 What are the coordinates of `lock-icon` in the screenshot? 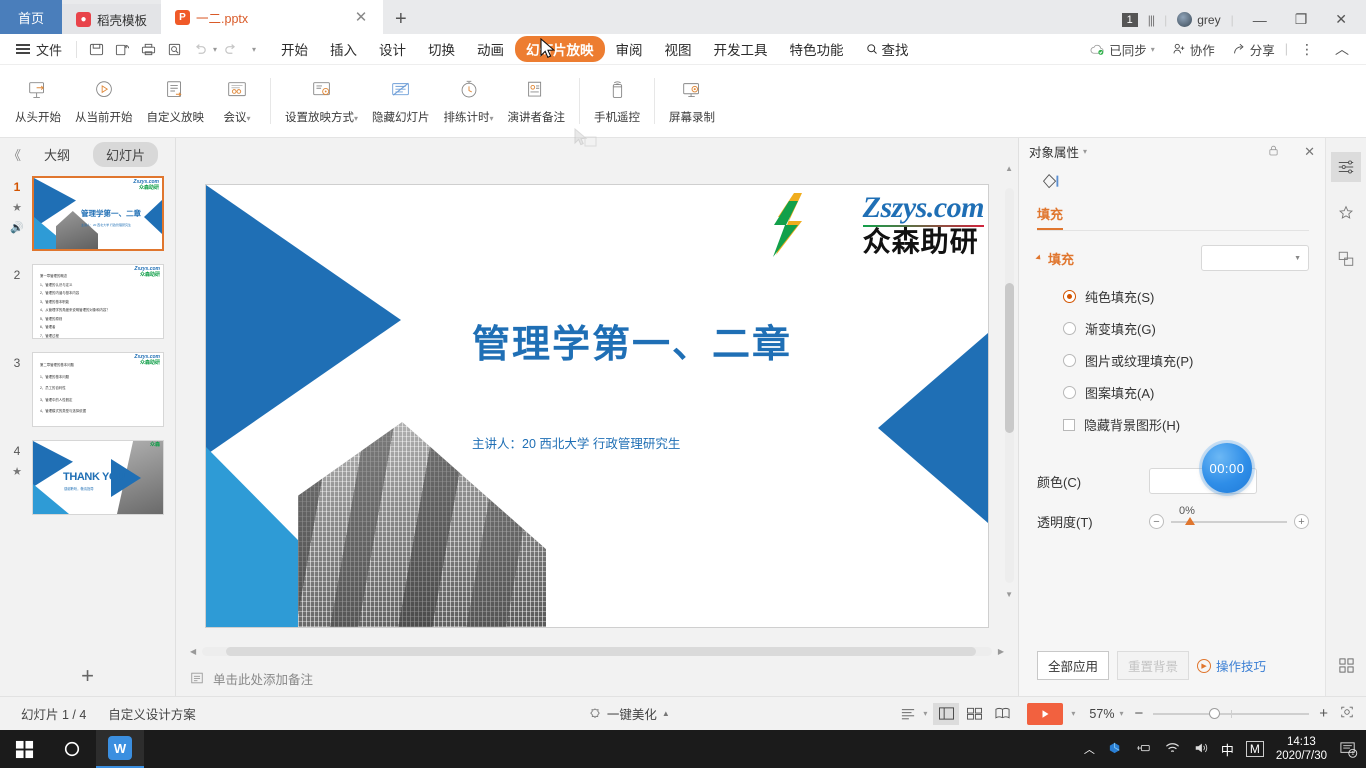 It's located at (1273, 152).